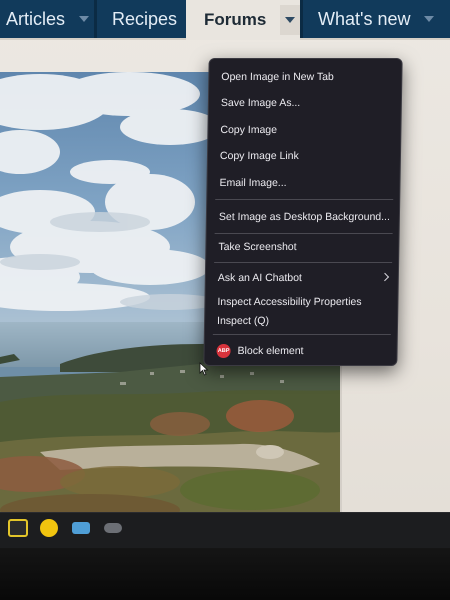  I want to click on nav-item-forums: Forums, so click(243, 20).